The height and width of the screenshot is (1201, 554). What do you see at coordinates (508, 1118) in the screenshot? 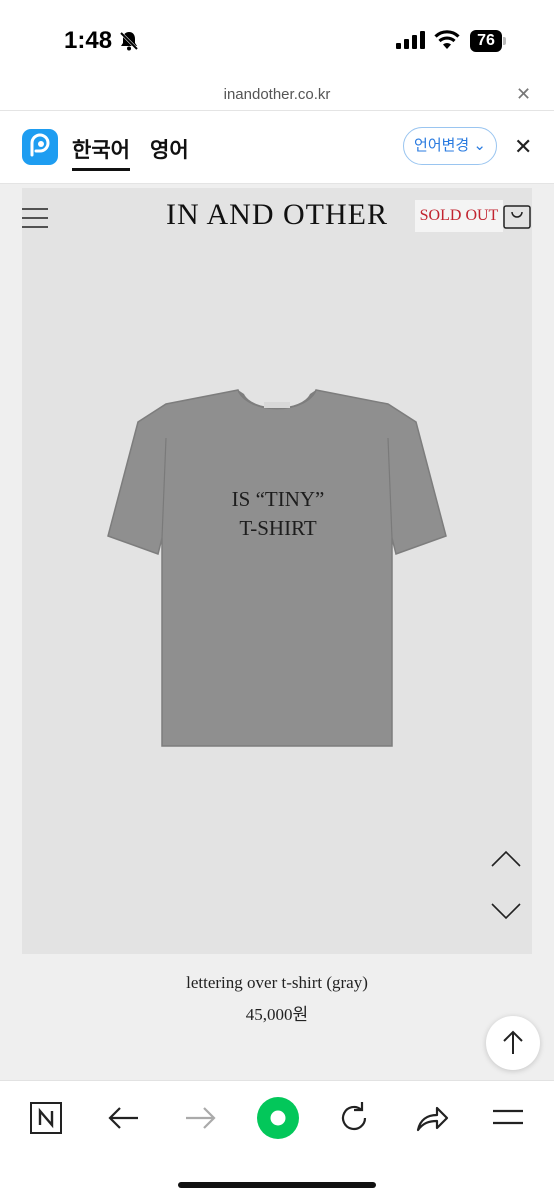
I see `more-menu-icon` at bounding box center [508, 1118].